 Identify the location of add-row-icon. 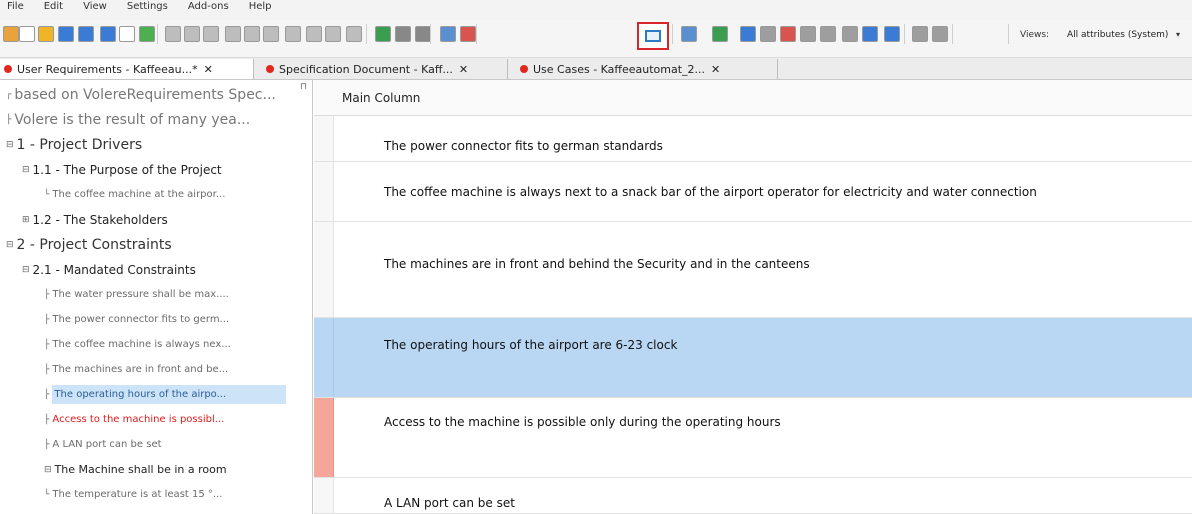
(720, 34).